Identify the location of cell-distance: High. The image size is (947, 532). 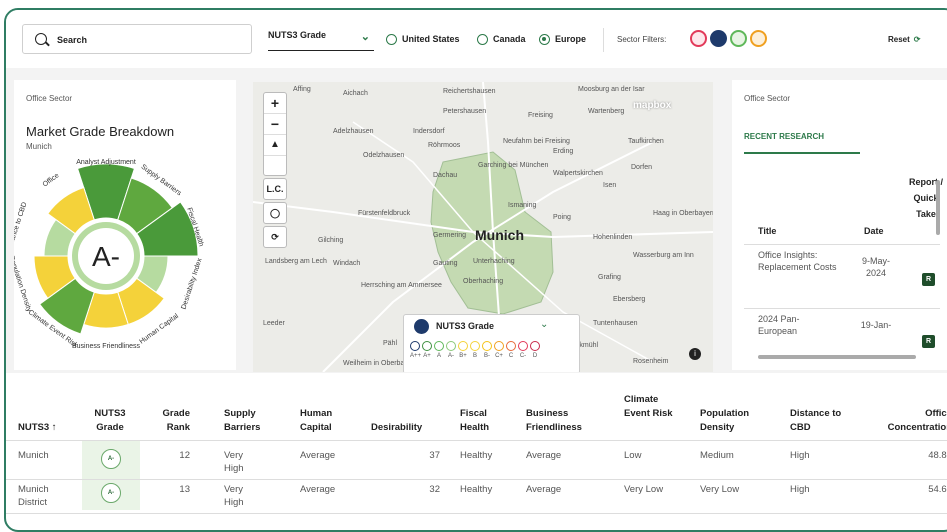
(800, 489).